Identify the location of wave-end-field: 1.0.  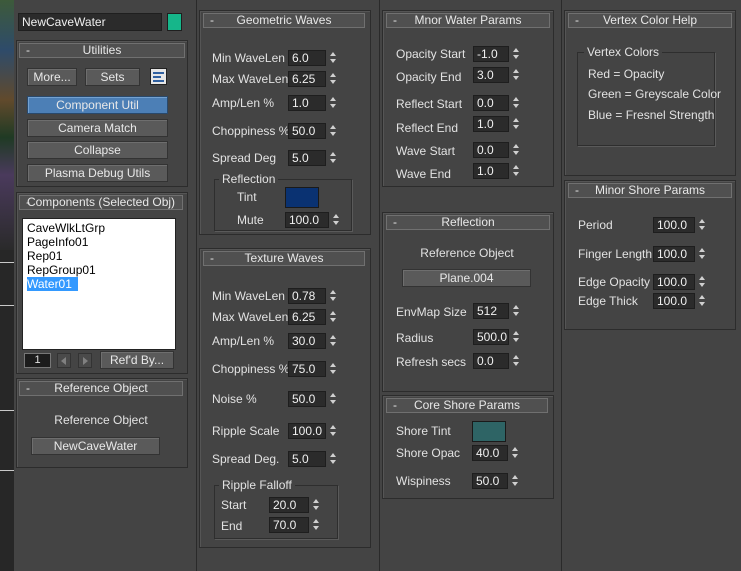
(491, 171).